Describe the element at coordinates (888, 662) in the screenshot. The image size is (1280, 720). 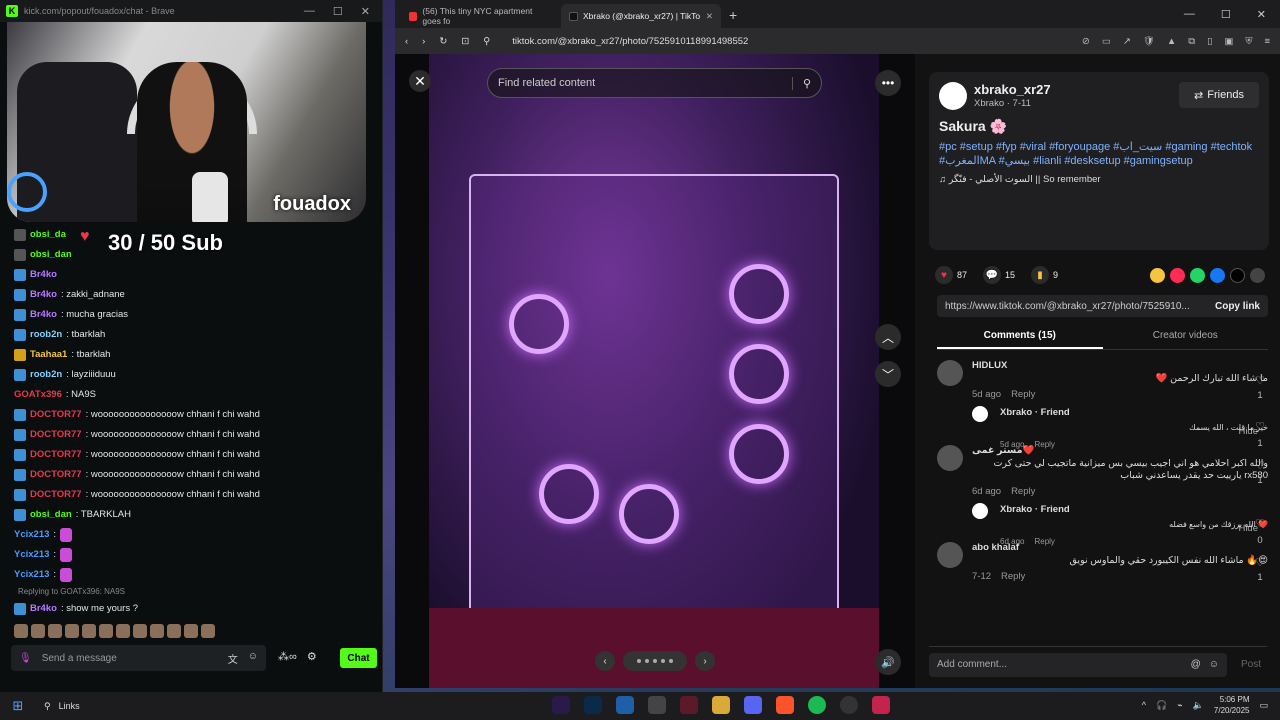
I see `volume-button: 🔊` at that location.